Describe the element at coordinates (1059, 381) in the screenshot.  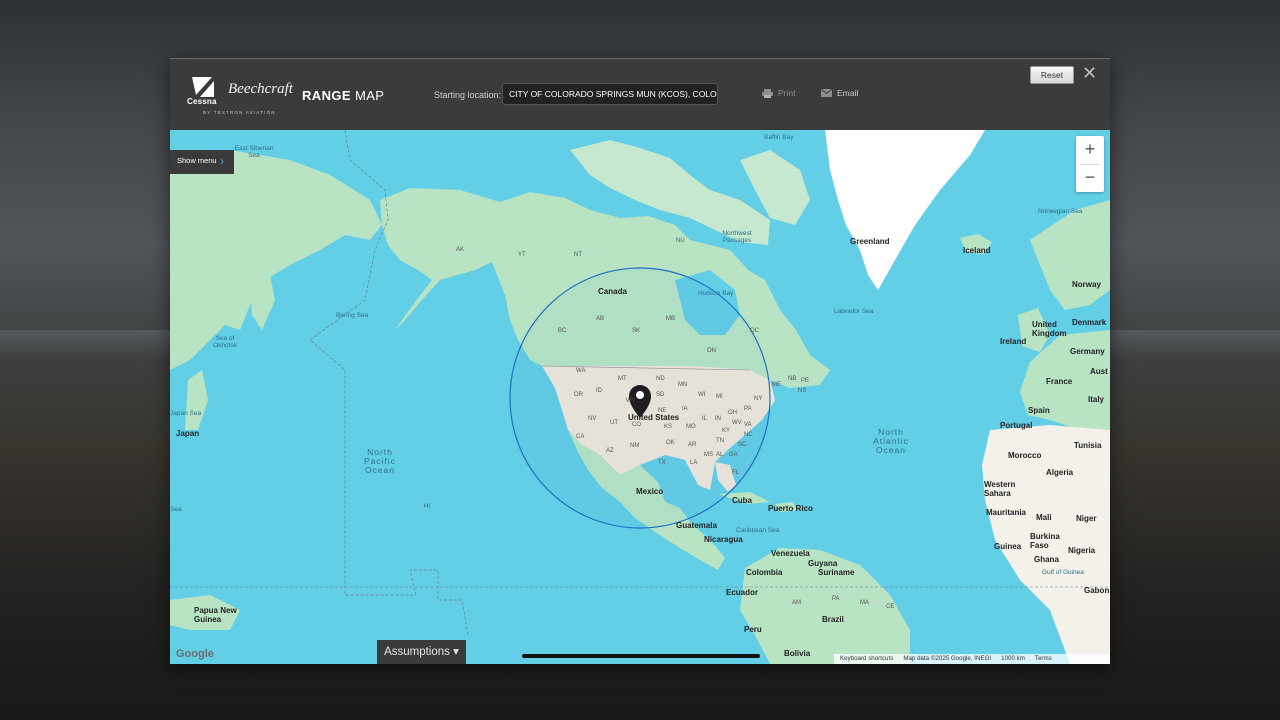
I see `label-france: France` at that location.